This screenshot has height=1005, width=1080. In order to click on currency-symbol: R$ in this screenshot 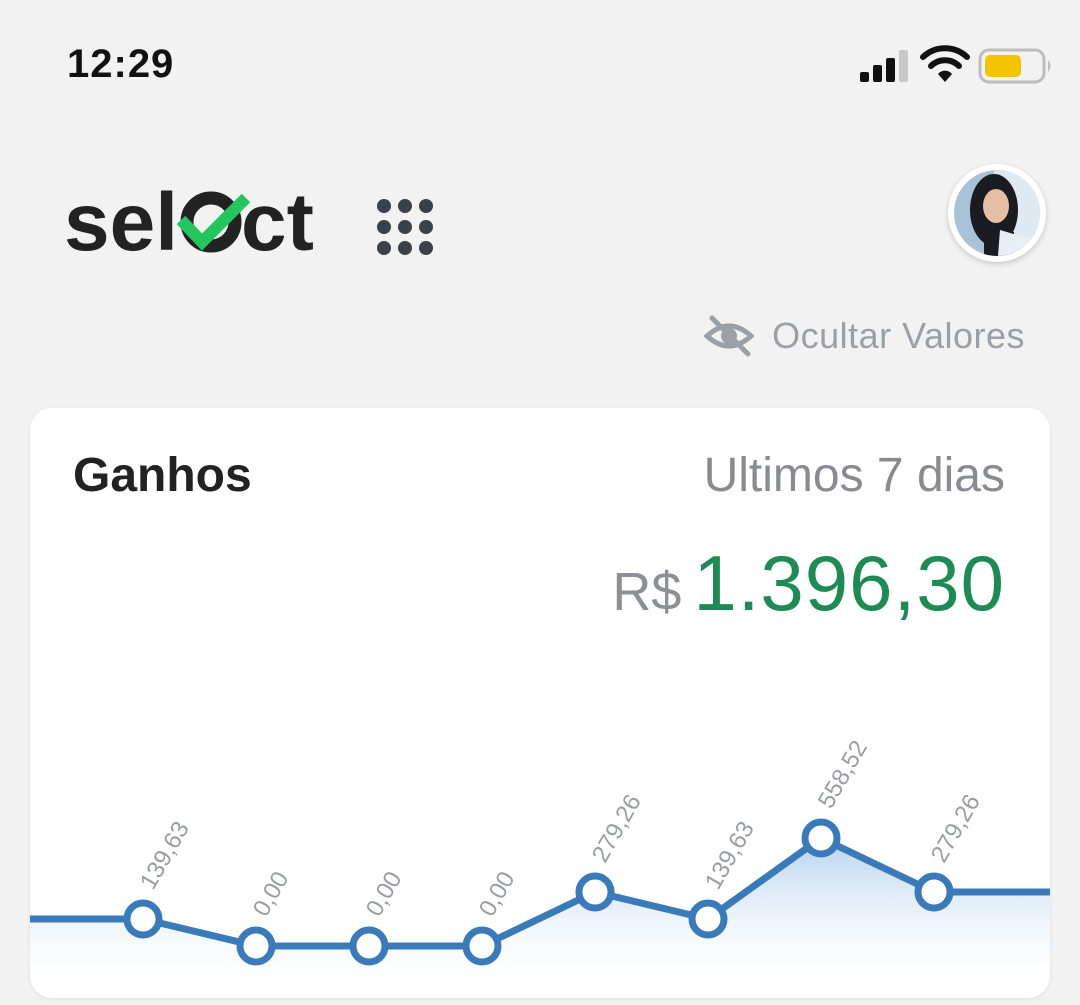, I will do `click(647, 592)`.